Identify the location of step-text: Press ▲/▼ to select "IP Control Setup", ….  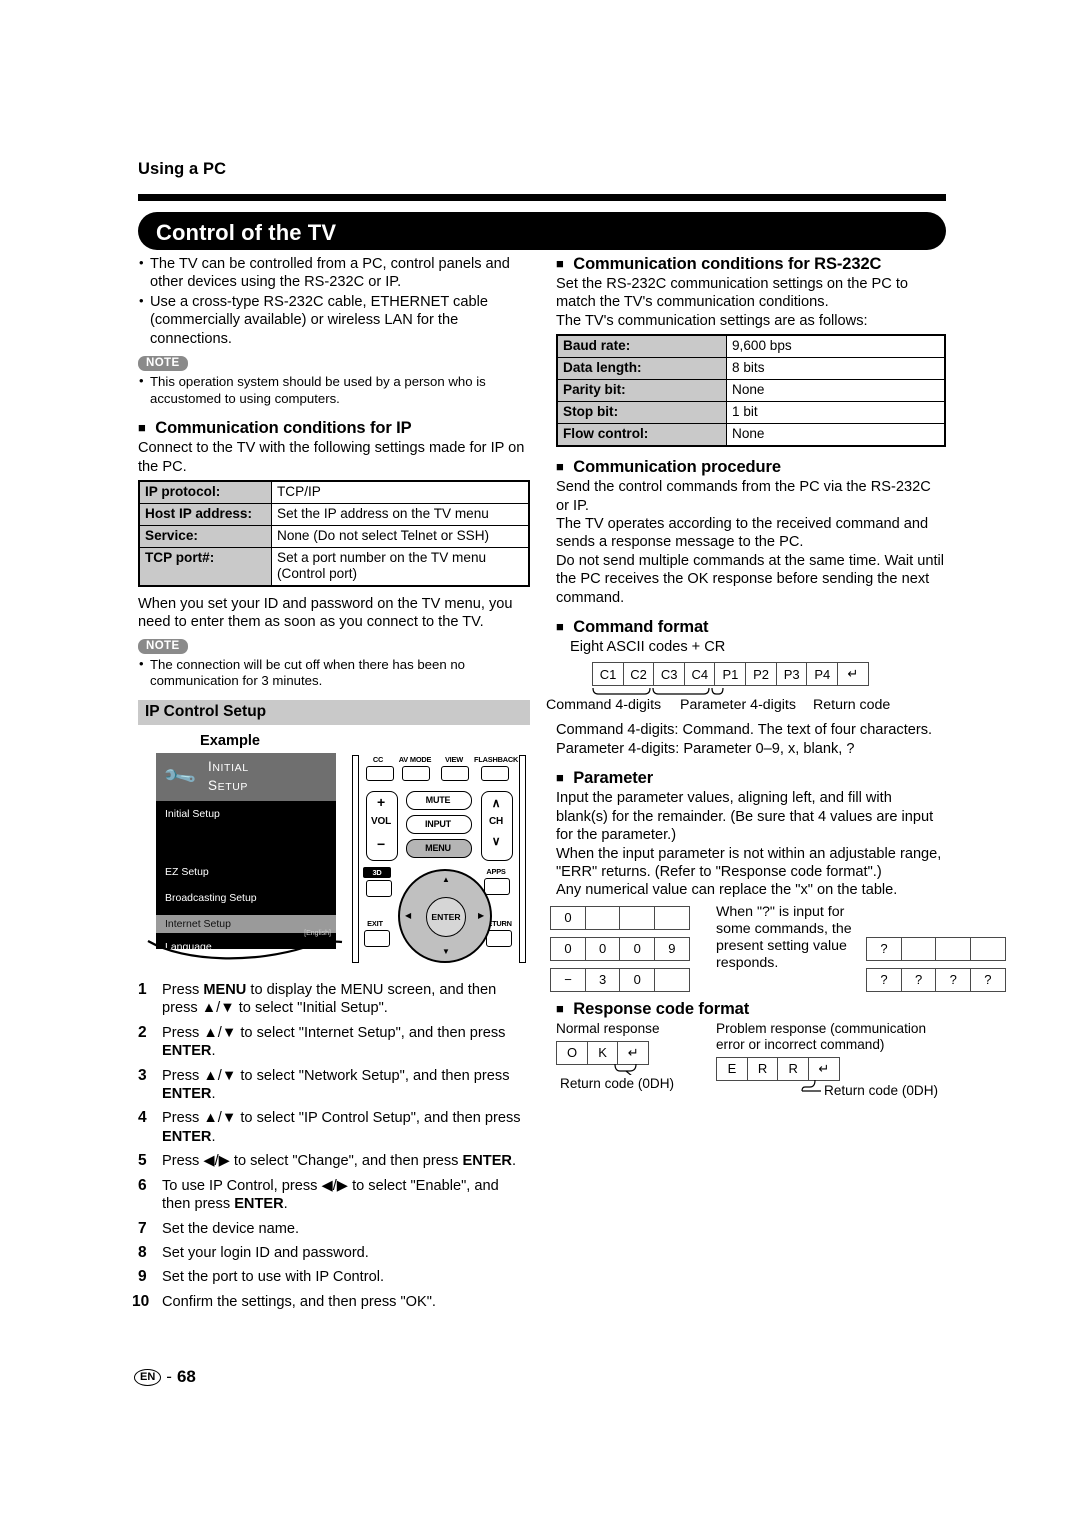
(341, 1127).